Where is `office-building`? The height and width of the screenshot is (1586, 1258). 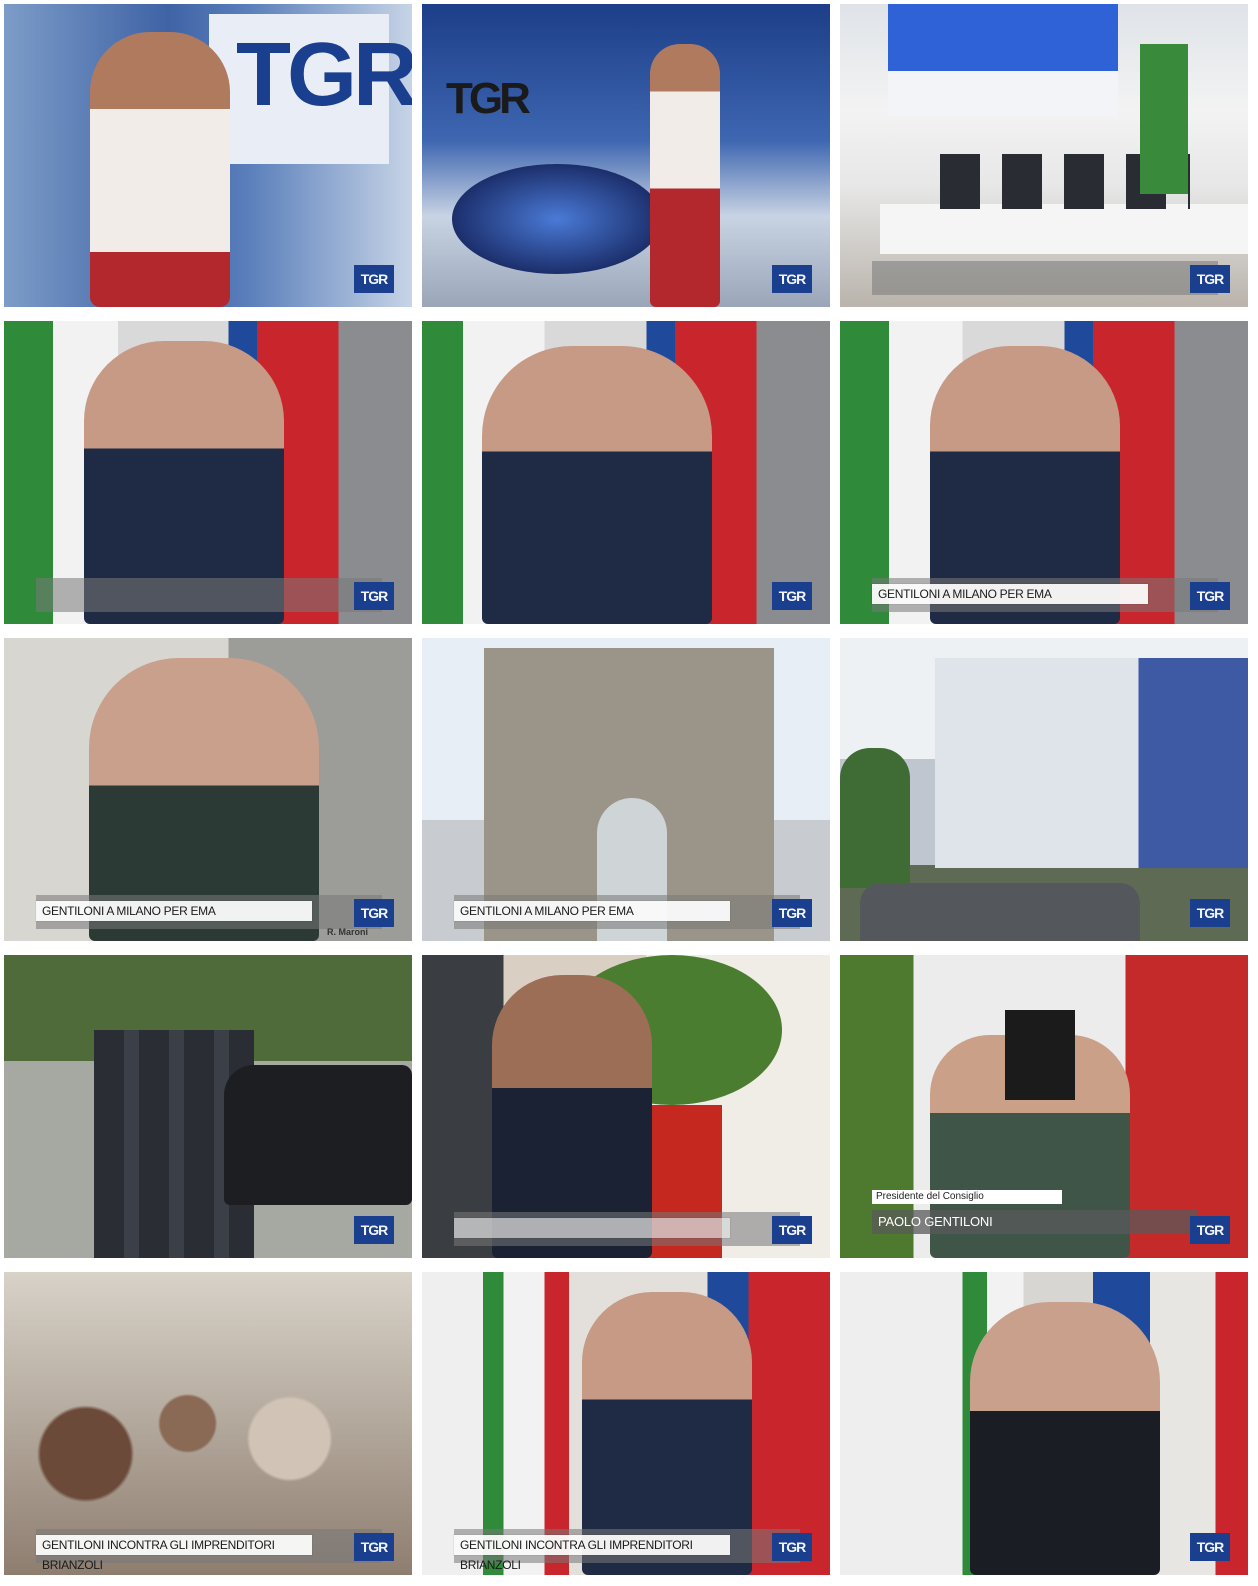 office-building is located at coordinates (1091, 763).